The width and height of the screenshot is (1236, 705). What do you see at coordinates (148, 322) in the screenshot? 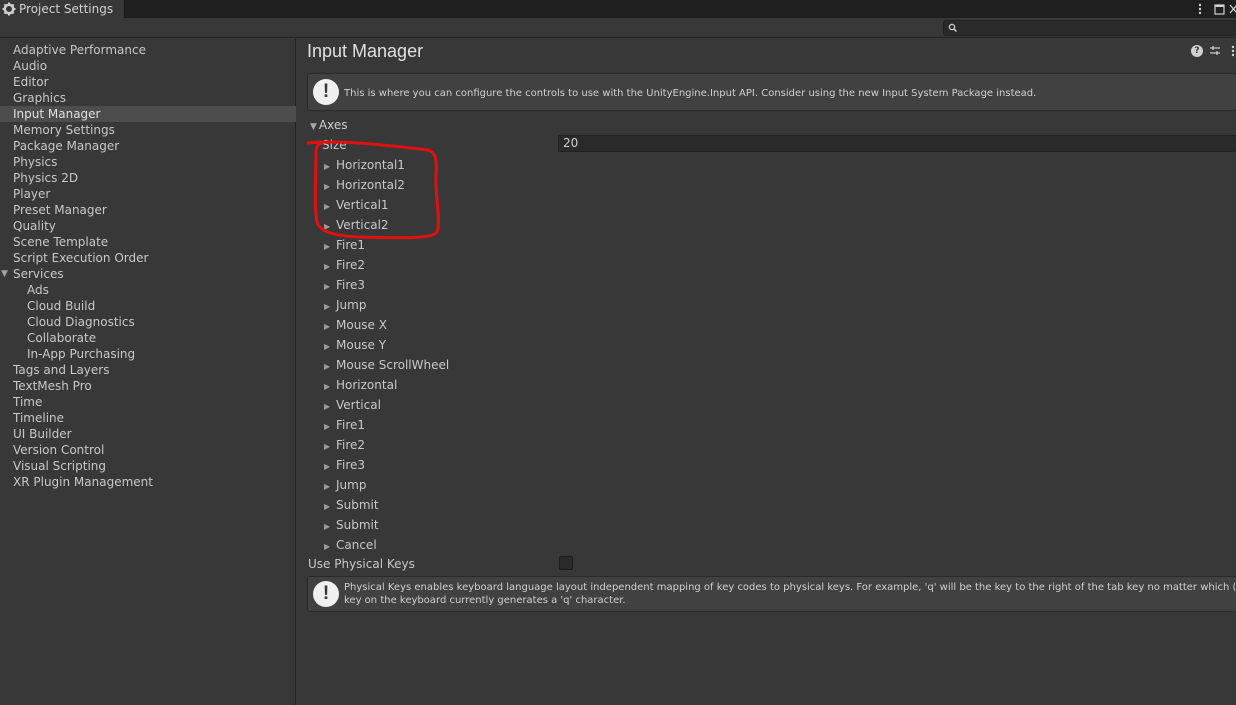
I see `sidebar-item-cloud-diagnostics: Cloud Diagnostics` at bounding box center [148, 322].